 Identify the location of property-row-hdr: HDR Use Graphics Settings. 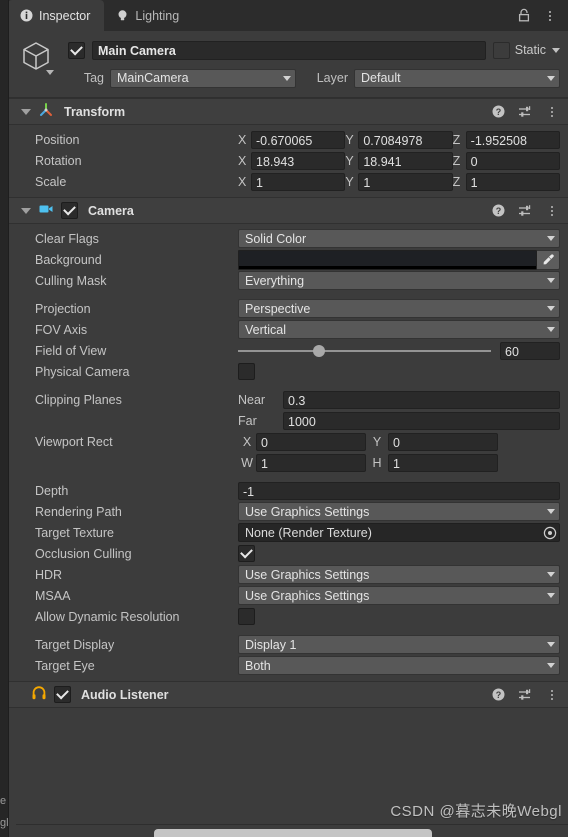
(288, 574).